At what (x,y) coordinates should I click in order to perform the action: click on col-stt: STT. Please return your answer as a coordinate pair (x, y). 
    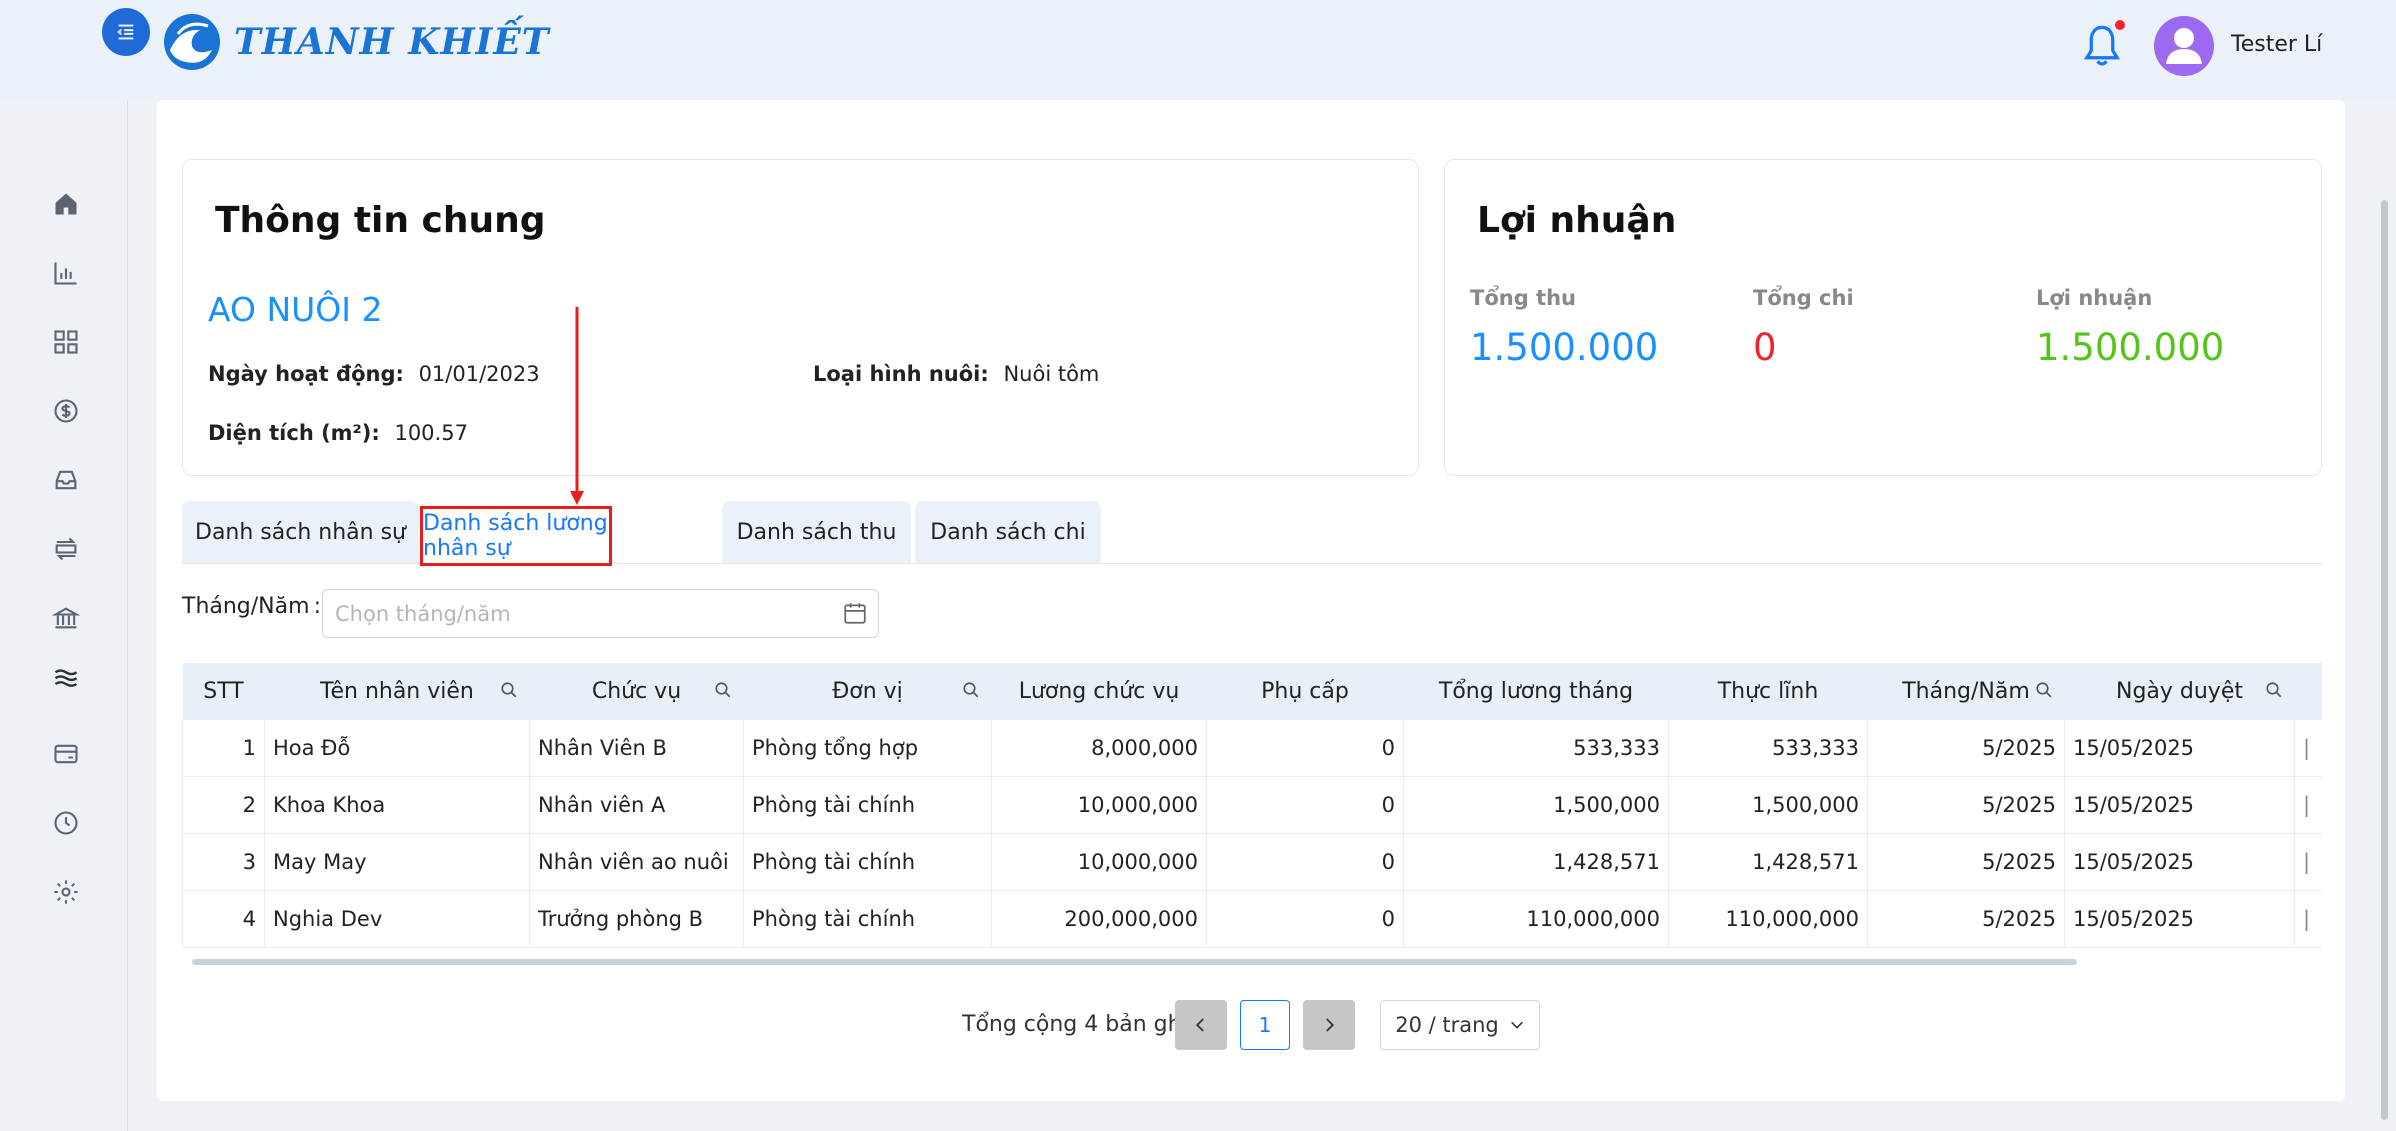
    Looking at the image, I should click on (223, 691).